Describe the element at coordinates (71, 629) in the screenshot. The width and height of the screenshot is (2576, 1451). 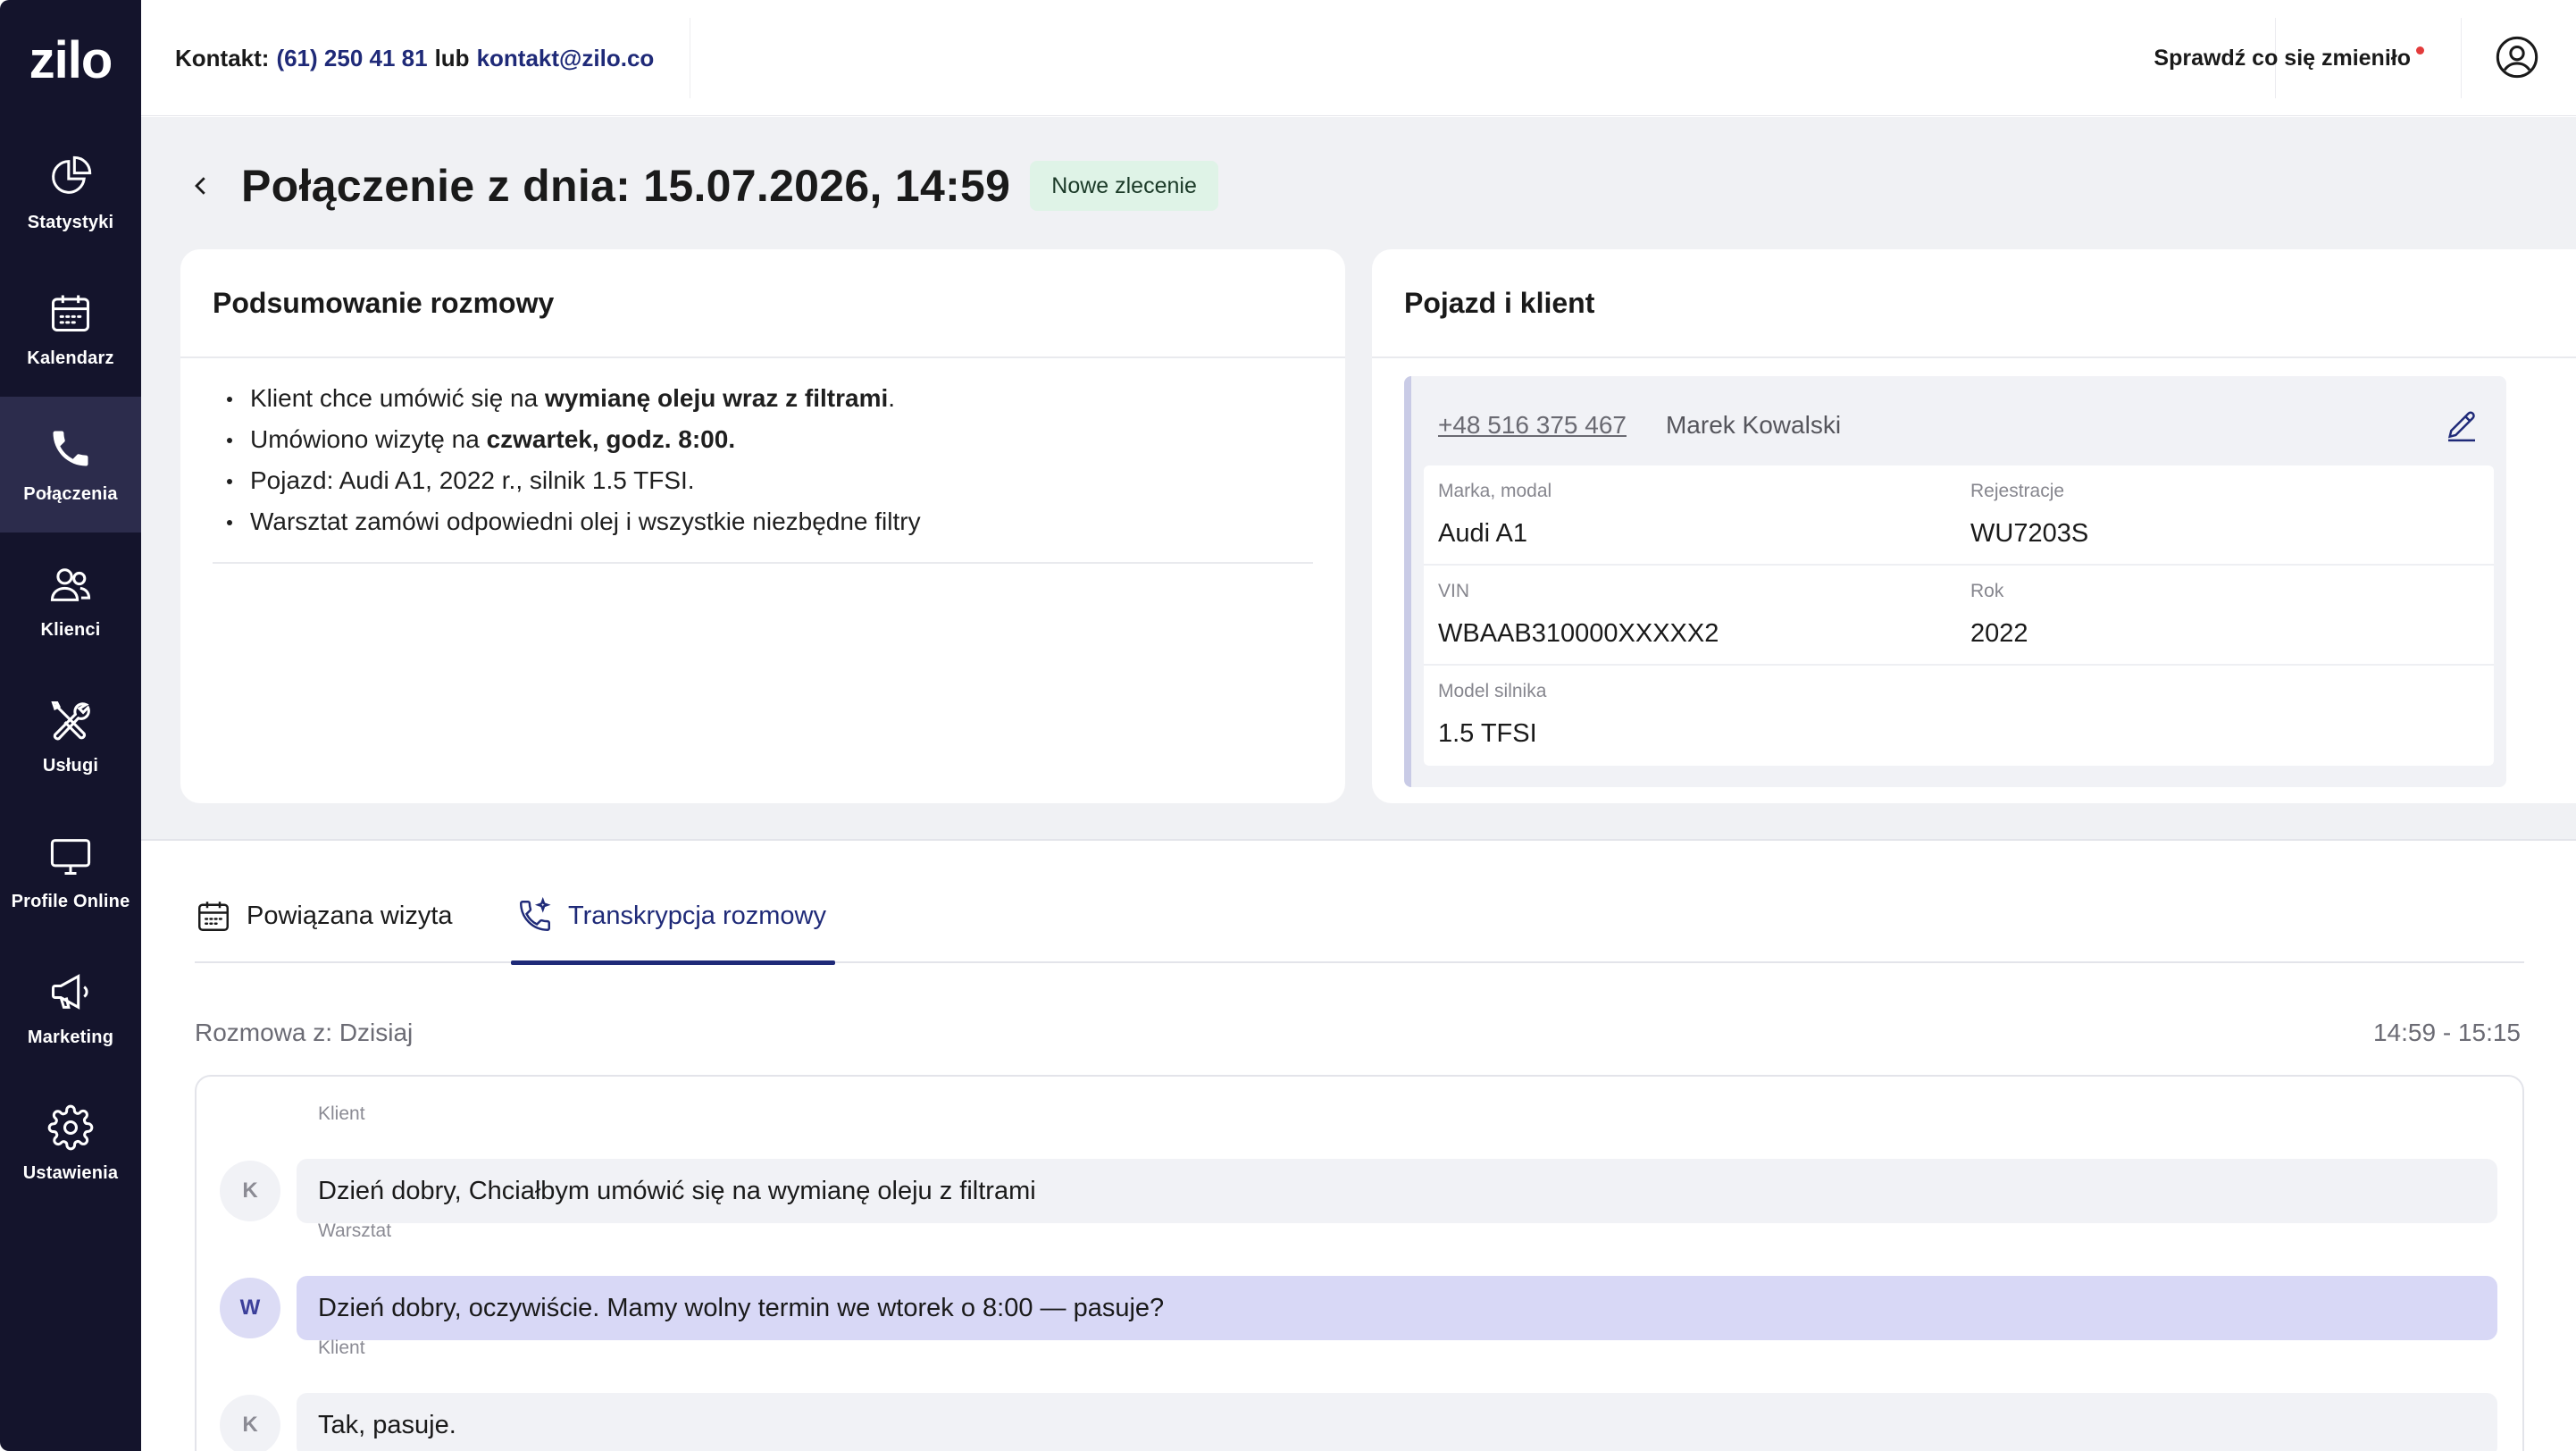
I see `sidebar-item-label: Klienci` at that location.